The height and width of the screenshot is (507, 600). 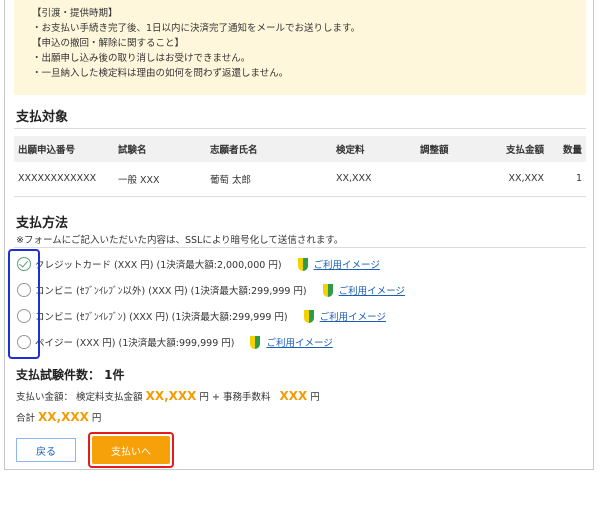 I want to click on cell-adjustment, so click(x=446, y=179).